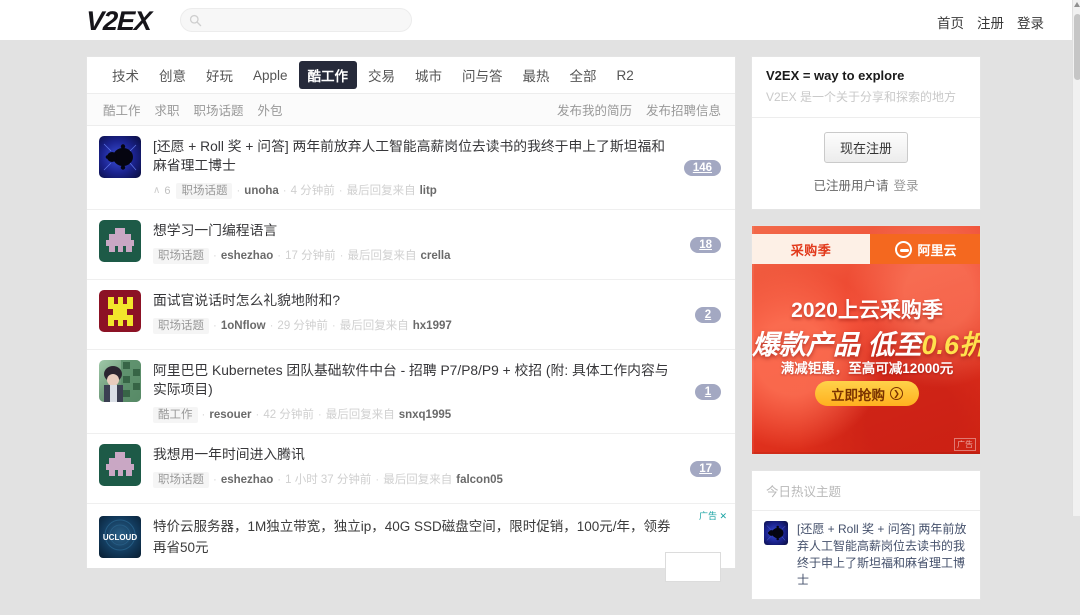 The image size is (1080, 615). What do you see at coordinates (482, 75) in the screenshot?
I see `category-tab-7: 问与答` at bounding box center [482, 75].